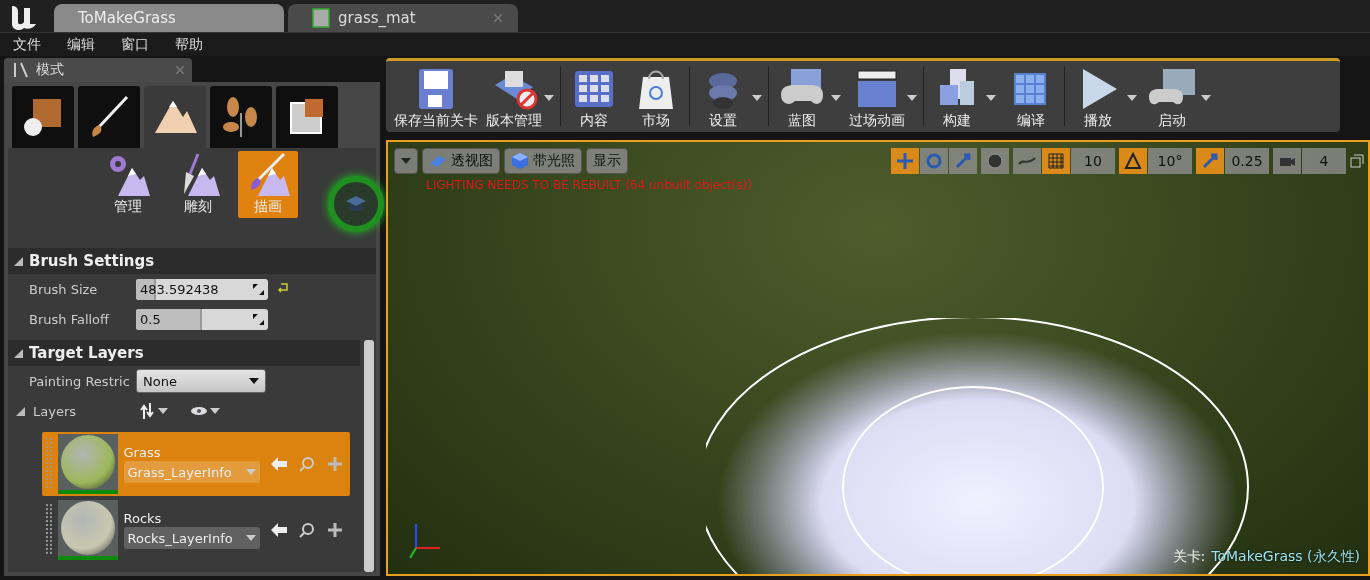 Image resolution: width=1370 pixels, height=580 pixels. What do you see at coordinates (543, 161) in the screenshot?
I see `viewport-mode-button: 带光照` at bounding box center [543, 161].